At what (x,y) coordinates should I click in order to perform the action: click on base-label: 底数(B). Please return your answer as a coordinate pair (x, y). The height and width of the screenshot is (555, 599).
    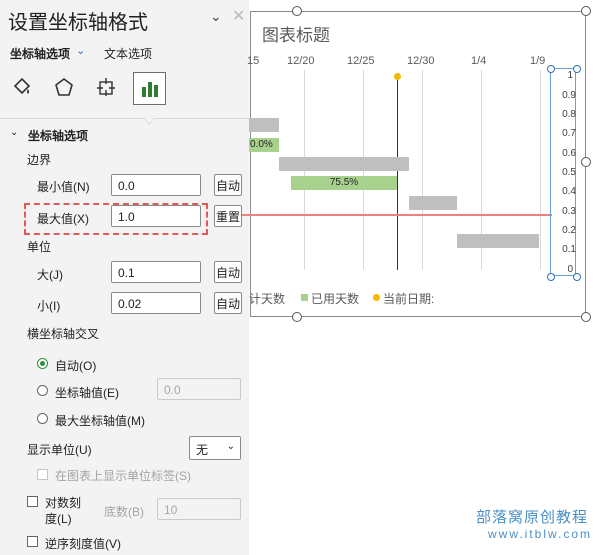
    Looking at the image, I should click on (124, 512).